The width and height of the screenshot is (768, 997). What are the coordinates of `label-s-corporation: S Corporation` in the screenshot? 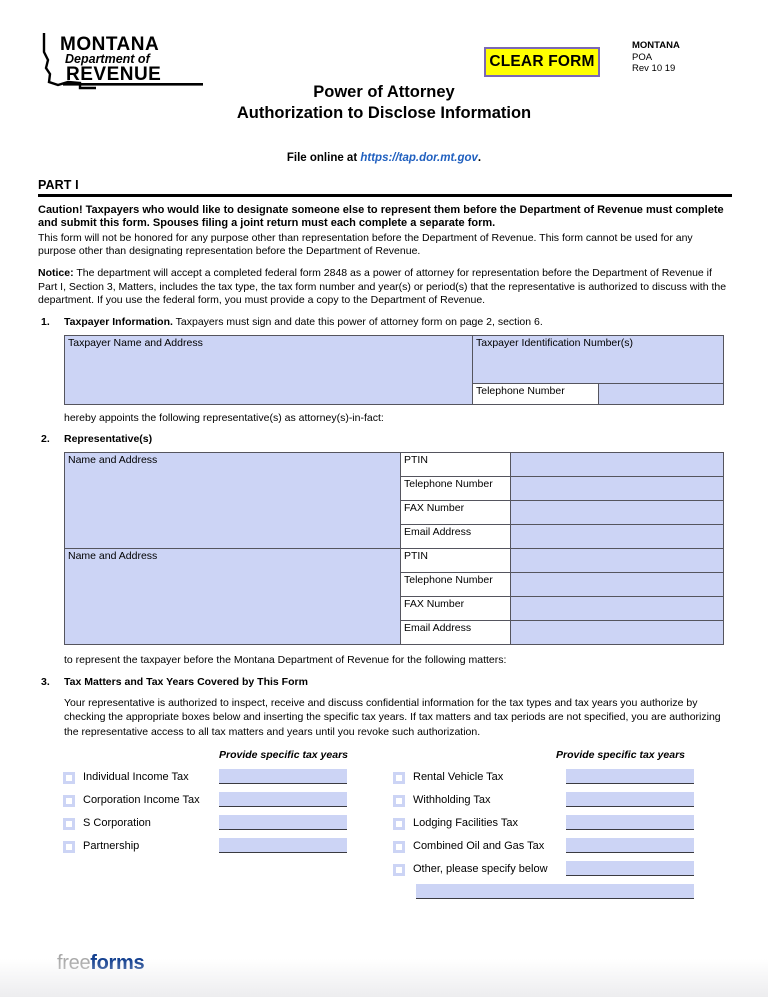 It's located at (117, 823).